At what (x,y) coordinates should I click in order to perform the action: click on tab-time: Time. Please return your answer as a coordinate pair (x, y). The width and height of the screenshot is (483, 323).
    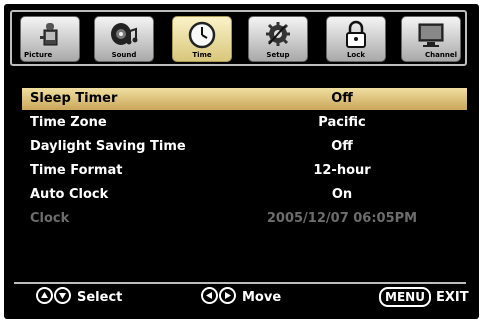
    Looking at the image, I should click on (202, 39).